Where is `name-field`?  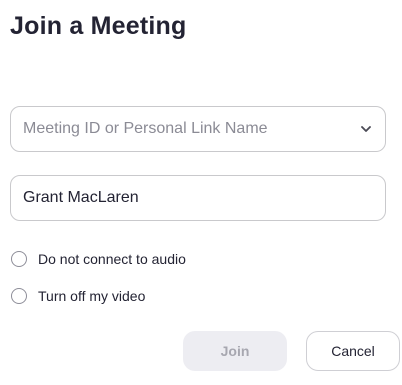
name-field is located at coordinates (198, 198).